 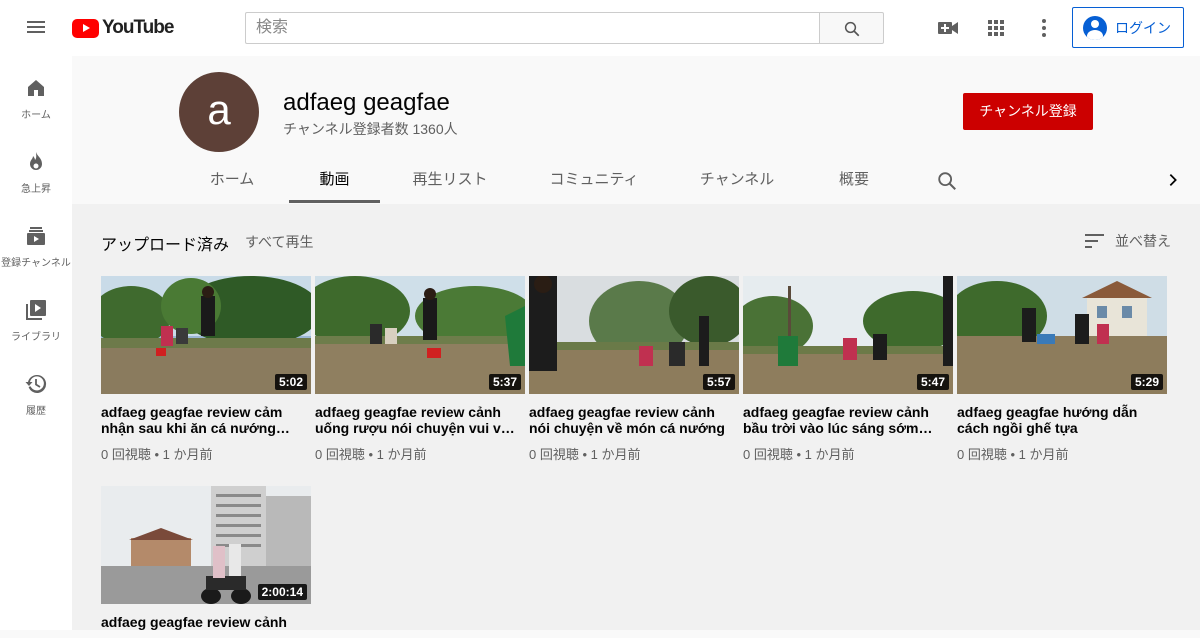 What do you see at coordinates (282, 592) in the screenshot?
I see `video-duration: 2:00:14` at bounding box center [282, 592].